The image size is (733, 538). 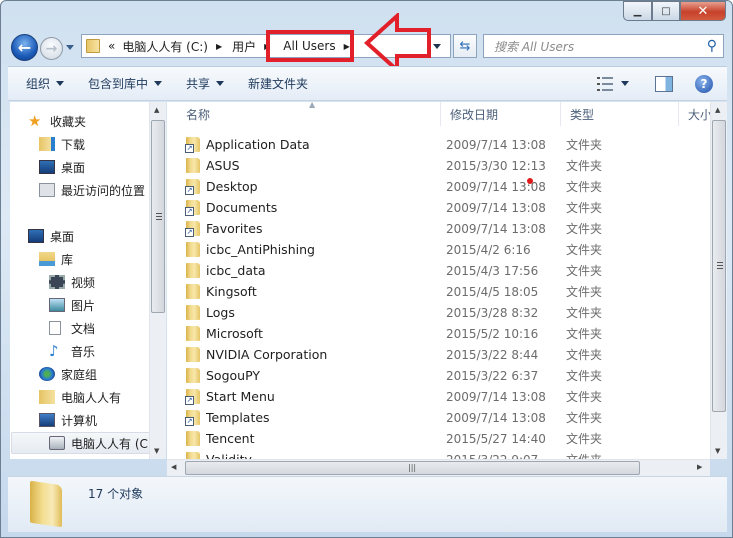 What do you see at coordinates (664, 83) in the screenshot?
I see `preview-pane-icon` at bounding box center [664, 83].